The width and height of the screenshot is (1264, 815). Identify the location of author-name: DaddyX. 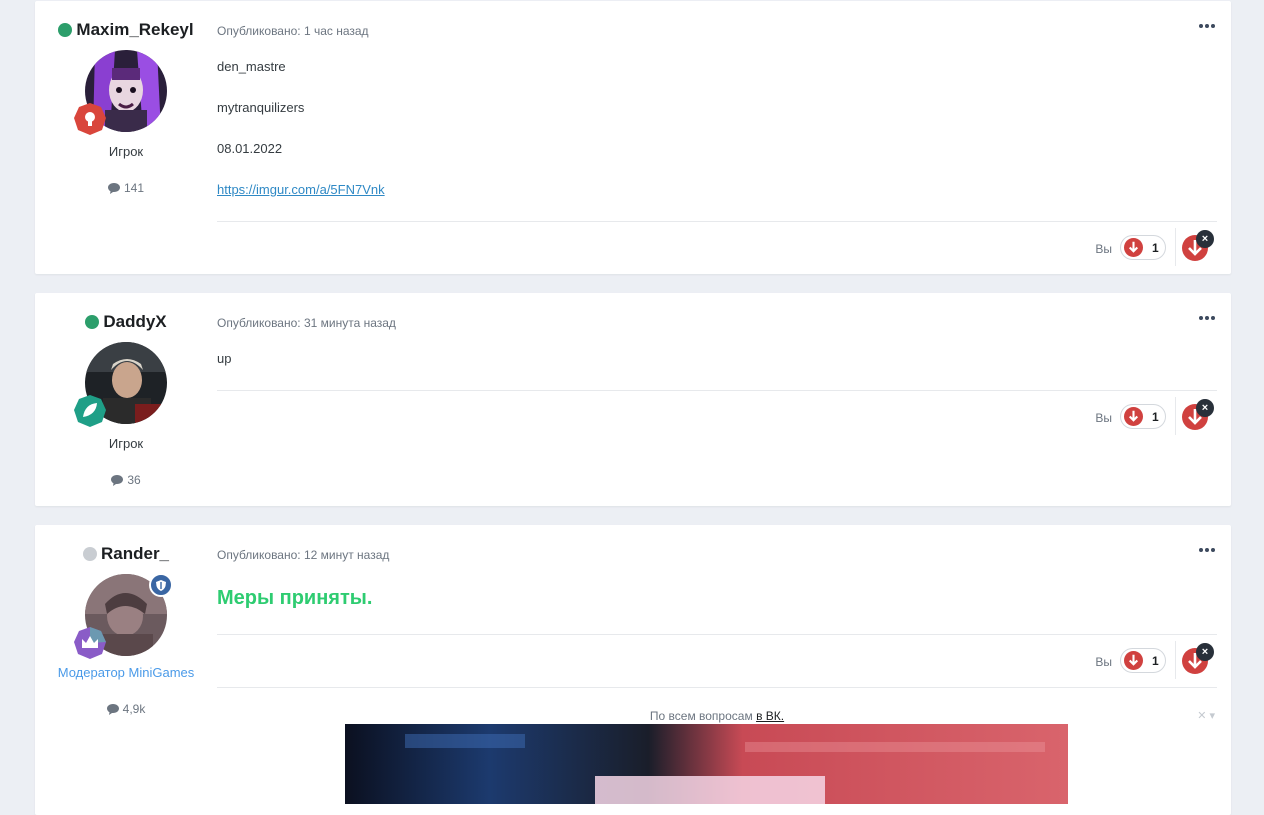
(126, 322).